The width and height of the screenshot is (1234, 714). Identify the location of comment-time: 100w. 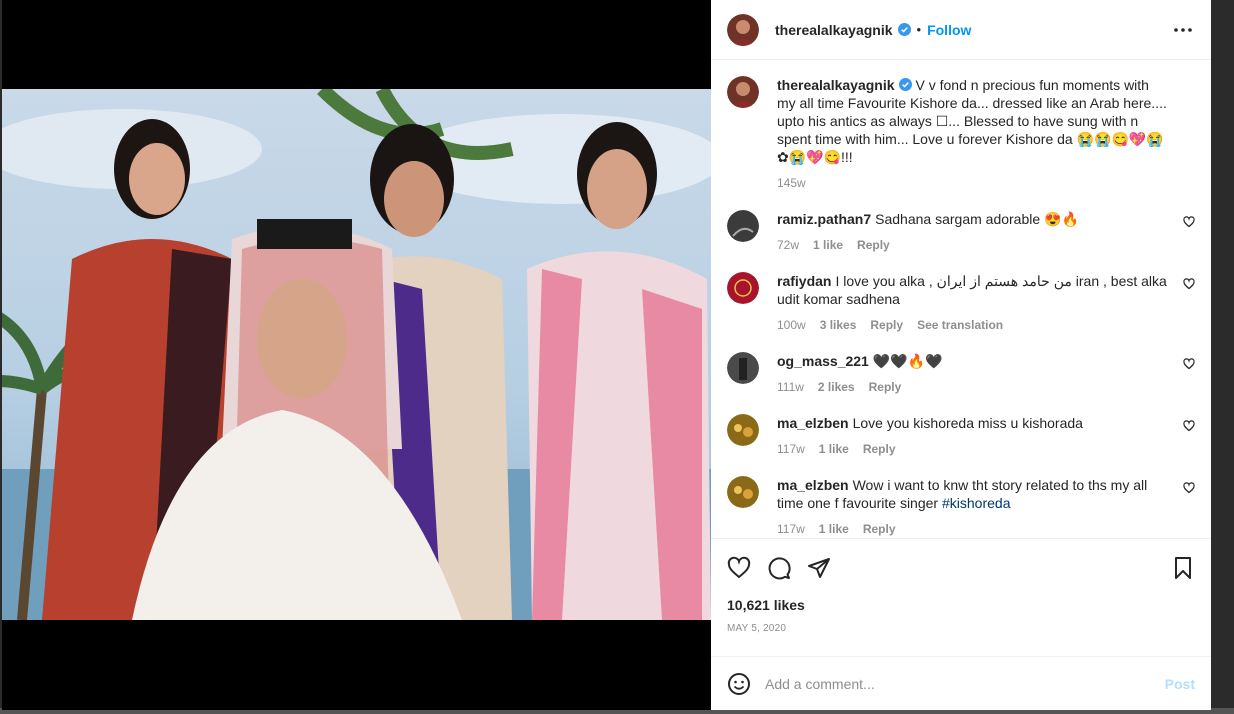
(791, 325).